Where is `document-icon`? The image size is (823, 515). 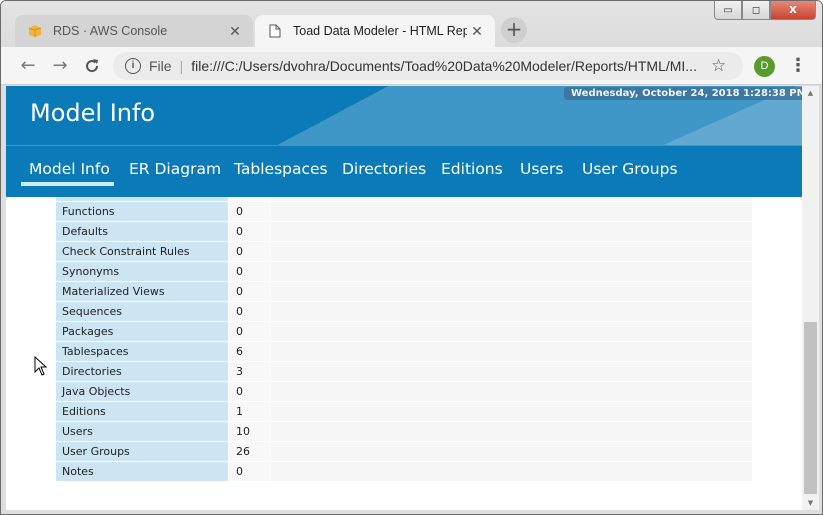
document-icon is located at coordinates (275, 31).